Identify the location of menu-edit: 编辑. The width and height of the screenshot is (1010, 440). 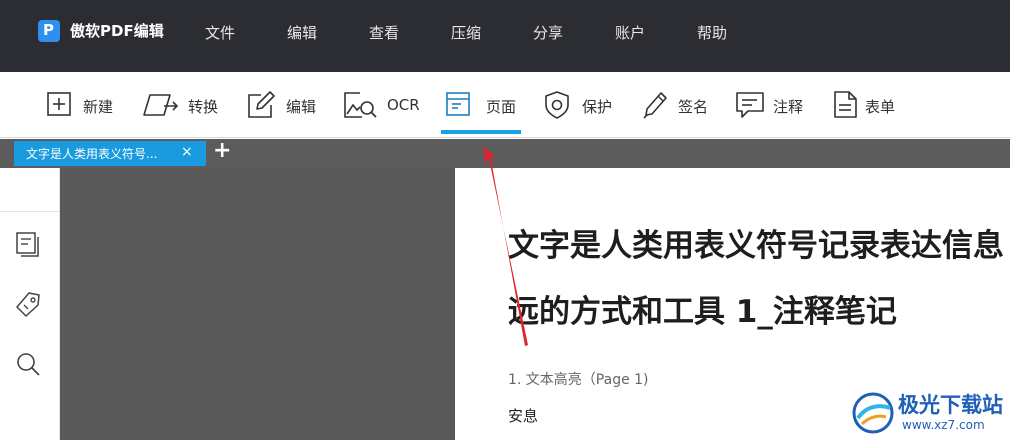
(302, 32).